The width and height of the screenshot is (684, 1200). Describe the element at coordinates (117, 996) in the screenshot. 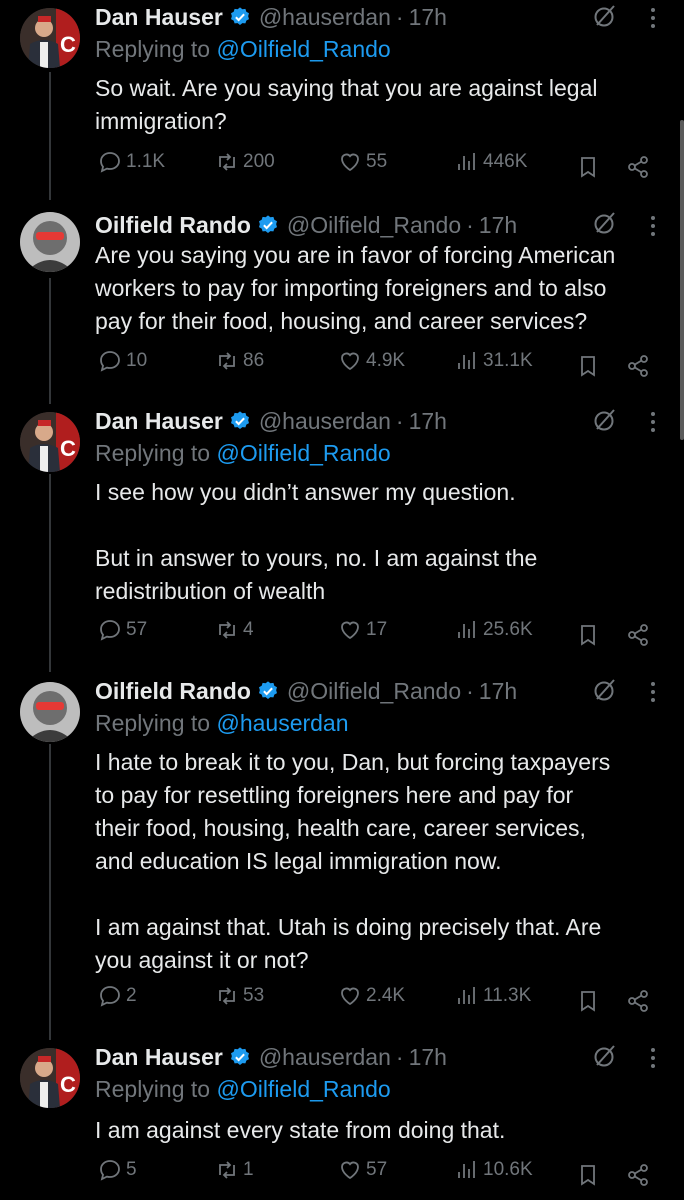

I see `reply-button: 2` at that location.